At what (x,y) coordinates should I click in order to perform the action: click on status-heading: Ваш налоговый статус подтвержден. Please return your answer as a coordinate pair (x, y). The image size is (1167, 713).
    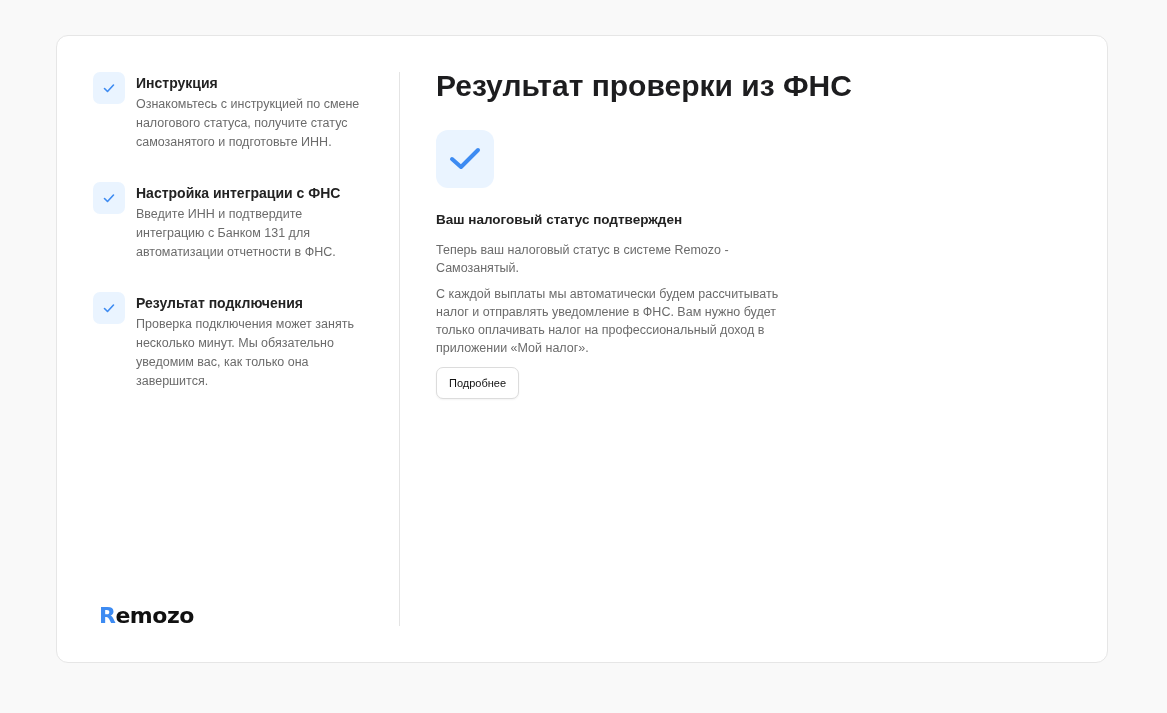
    Looking at the image, I should click on (559, 219).